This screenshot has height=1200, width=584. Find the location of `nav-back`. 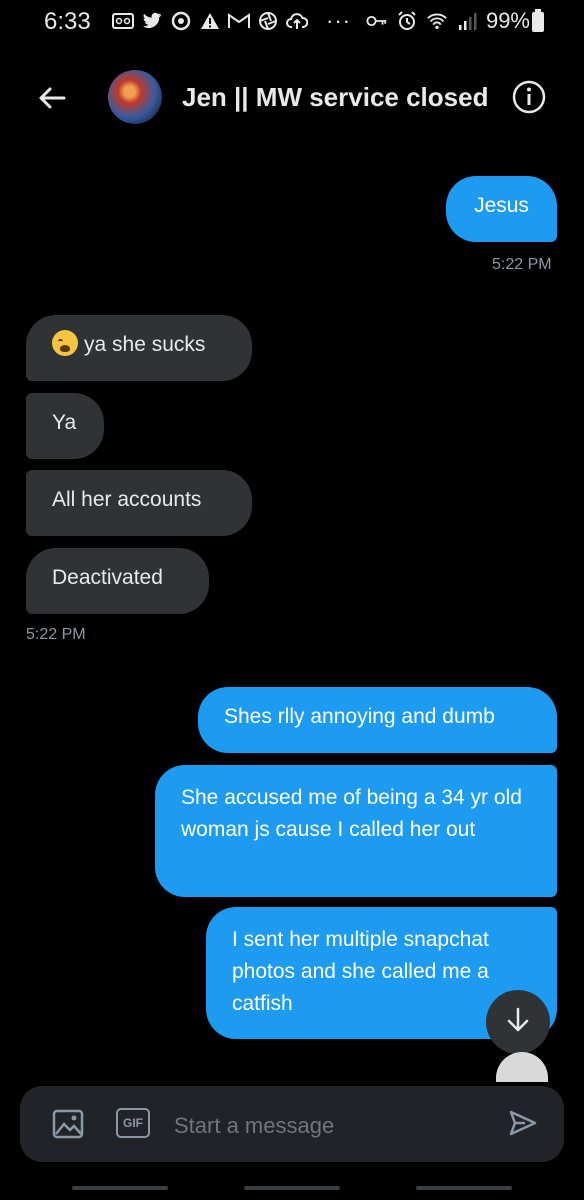

nav-back is located at coordinates (464, 1188).